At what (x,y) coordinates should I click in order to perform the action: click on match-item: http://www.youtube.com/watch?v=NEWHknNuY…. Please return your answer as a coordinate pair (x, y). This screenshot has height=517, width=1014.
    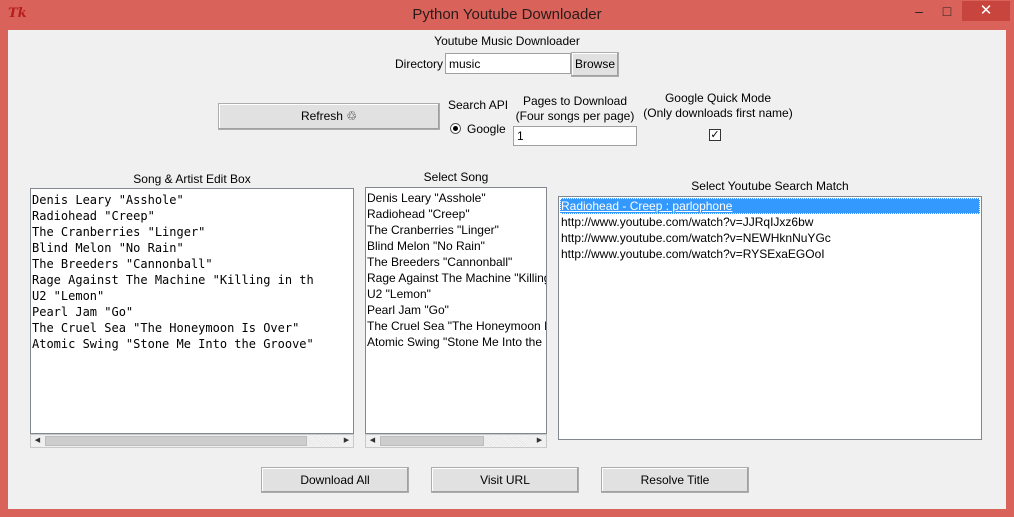
    Looking at the image, I should click on (770, 238).